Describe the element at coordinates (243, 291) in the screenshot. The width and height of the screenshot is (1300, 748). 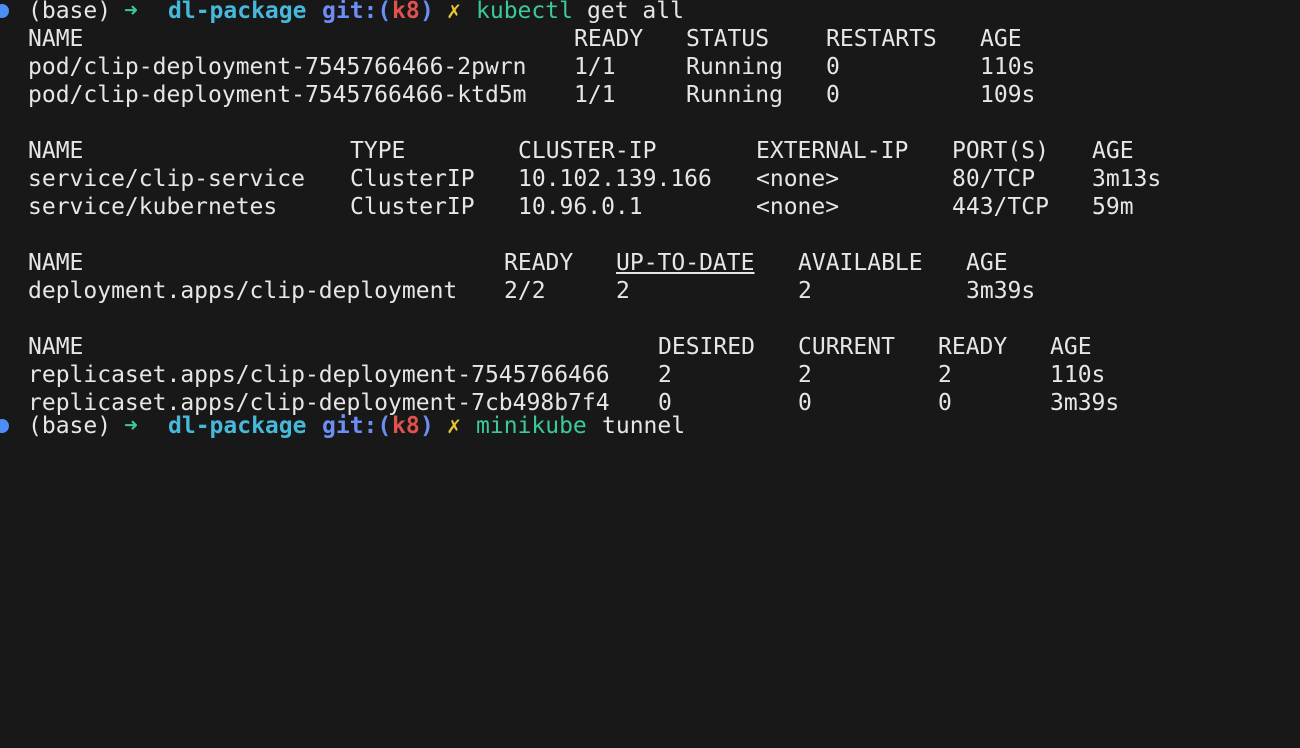
I see `deployment-name: deployment.apps/clip-deployment` at that location.